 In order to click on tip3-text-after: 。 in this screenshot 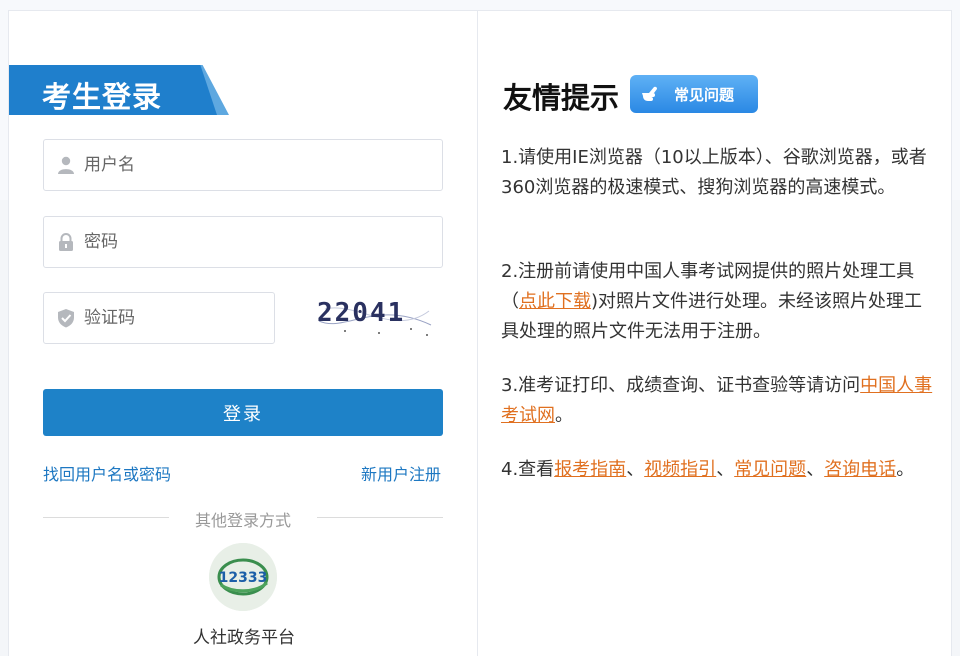, I will do `click(564, 415)`.